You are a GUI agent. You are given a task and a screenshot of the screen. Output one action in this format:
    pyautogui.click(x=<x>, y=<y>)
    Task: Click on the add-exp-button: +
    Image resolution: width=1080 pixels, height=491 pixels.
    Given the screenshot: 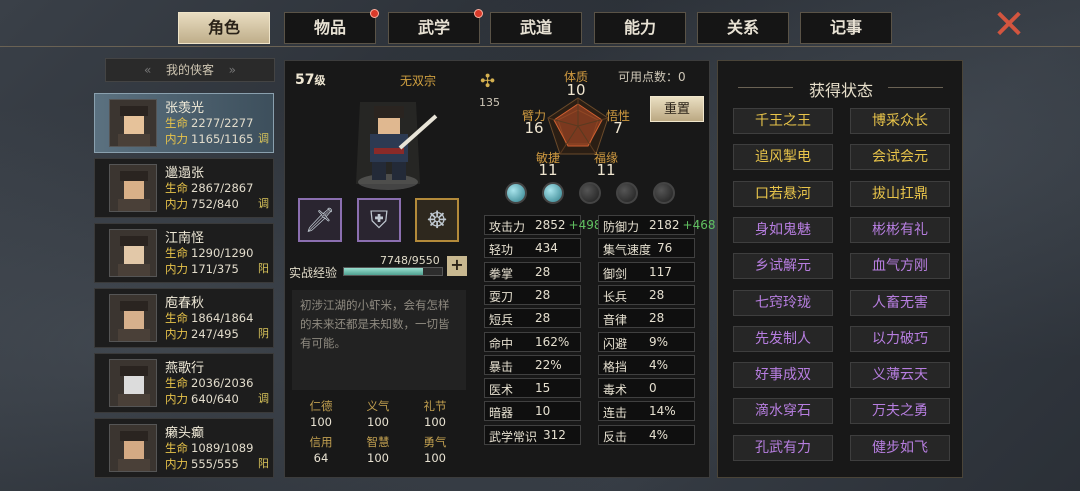 What is the action you would take?
    pyautogui.click(x=457, y=266)
    